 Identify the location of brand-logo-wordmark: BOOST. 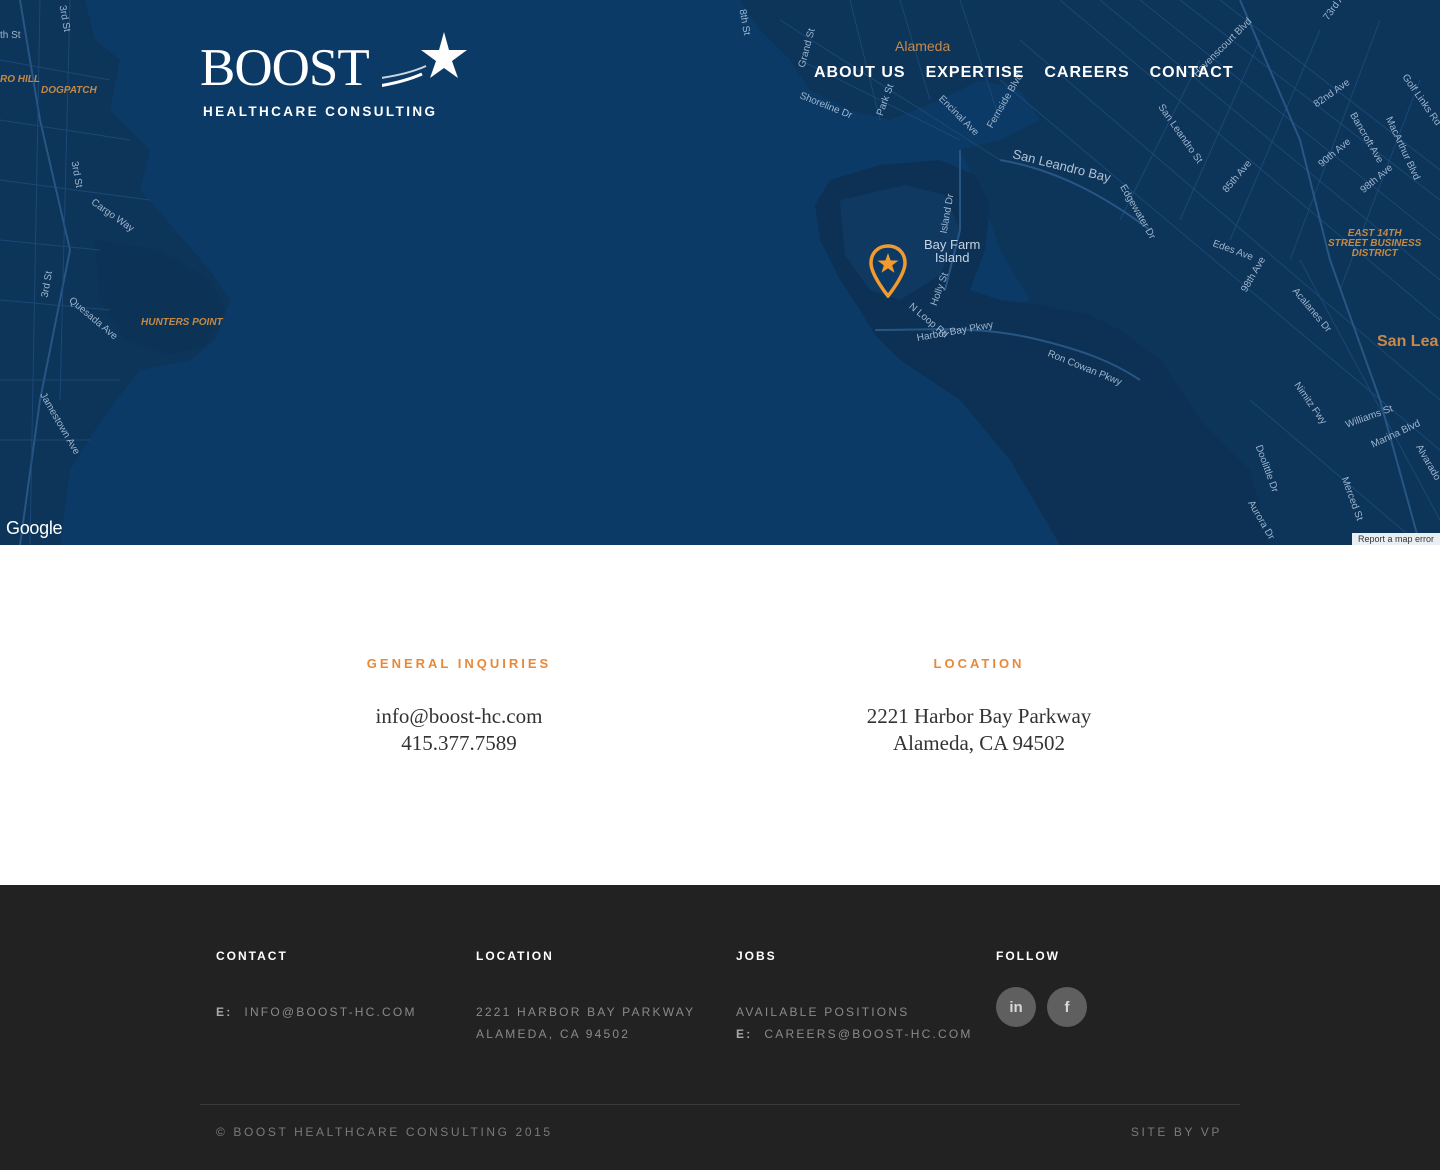
(285, 68).